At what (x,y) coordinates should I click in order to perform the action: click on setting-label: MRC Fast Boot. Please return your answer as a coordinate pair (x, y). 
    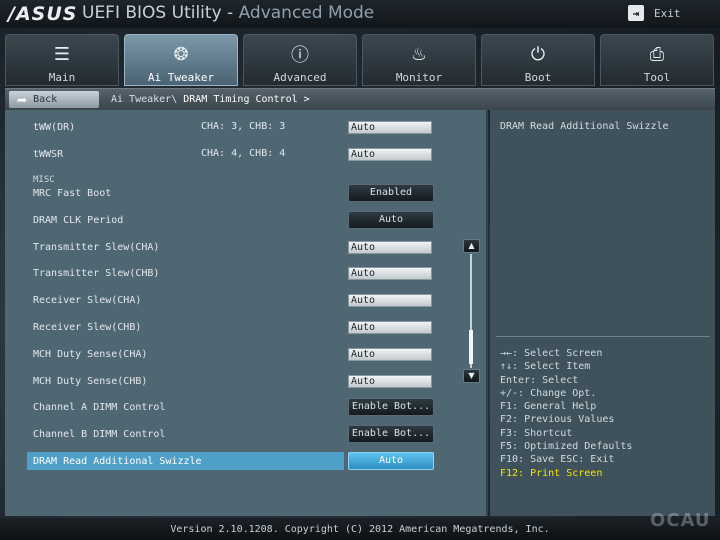
    Looking at the image, I should click on (72, 193).